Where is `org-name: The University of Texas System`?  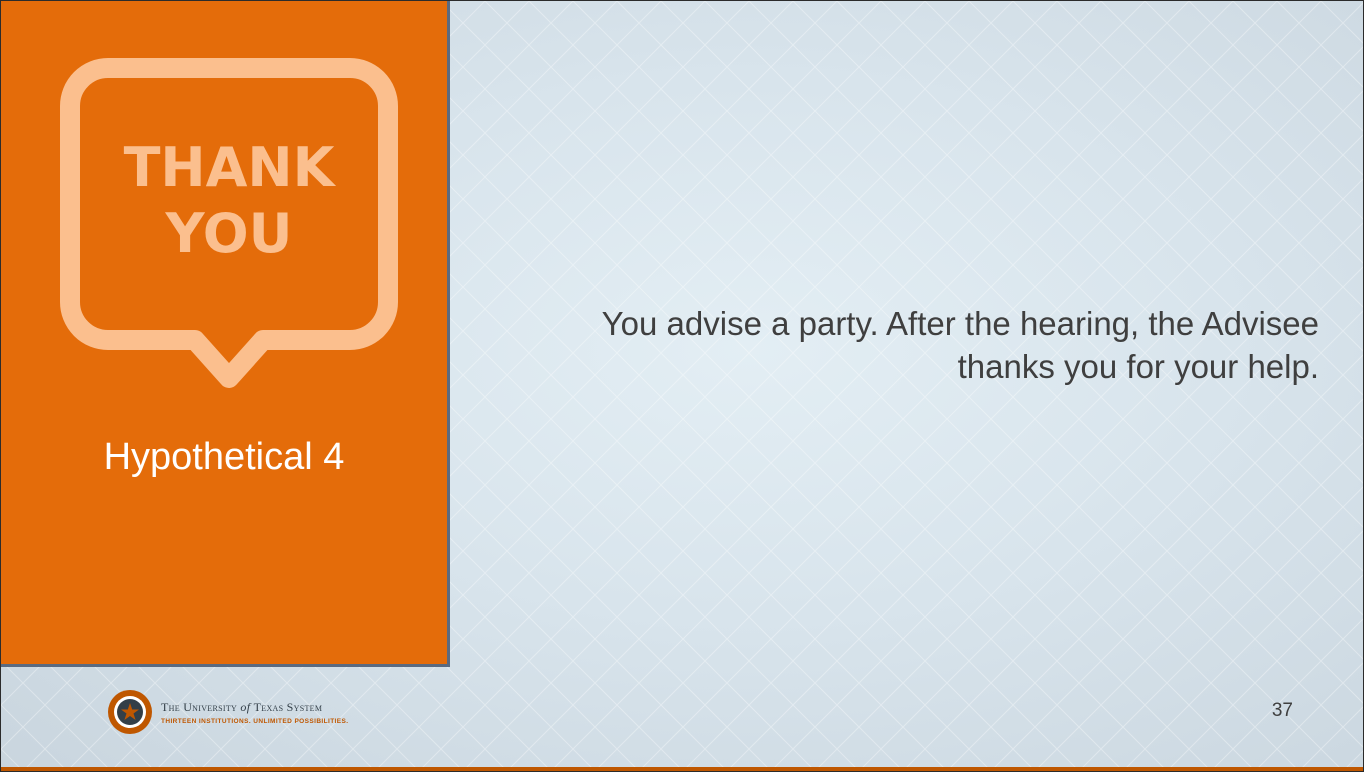 org-name: The University of Texas System is located at coordinates (254, 707).